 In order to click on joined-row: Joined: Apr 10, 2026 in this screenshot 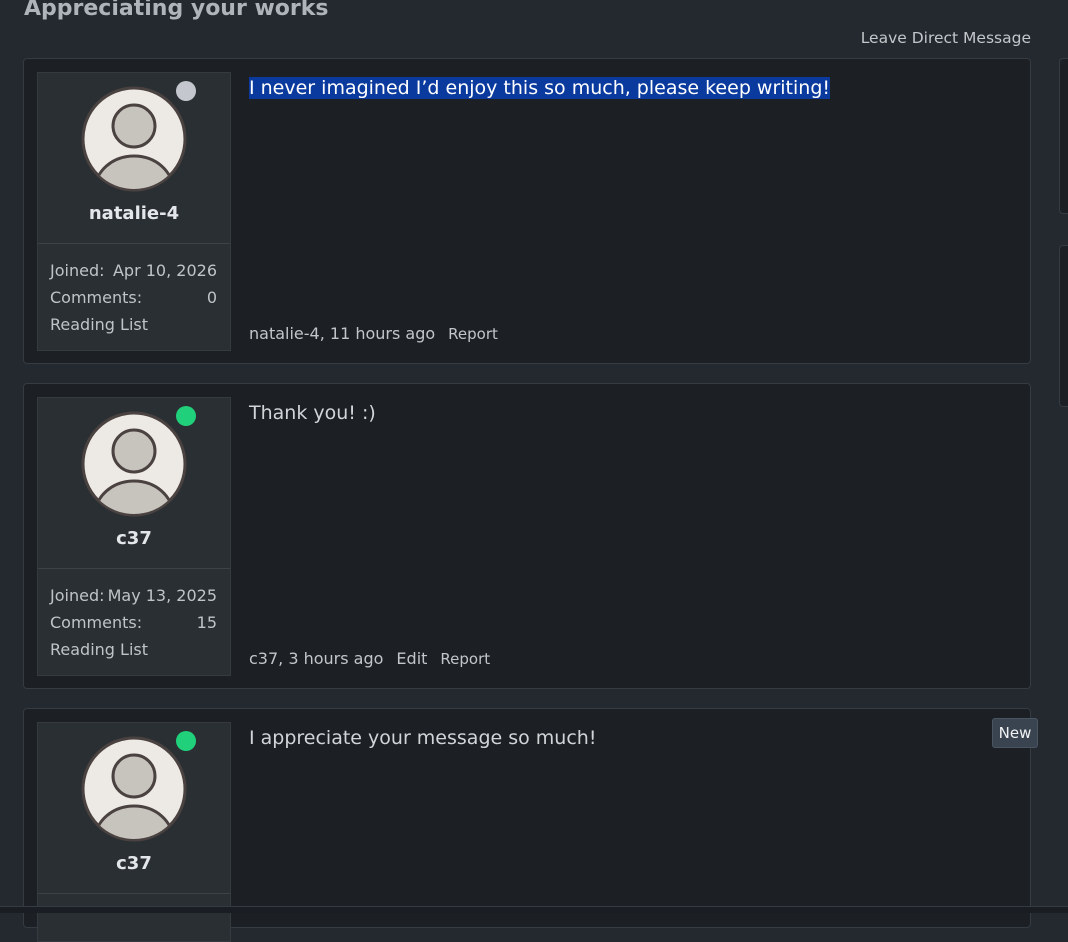, I will do `click(133, 270)`.